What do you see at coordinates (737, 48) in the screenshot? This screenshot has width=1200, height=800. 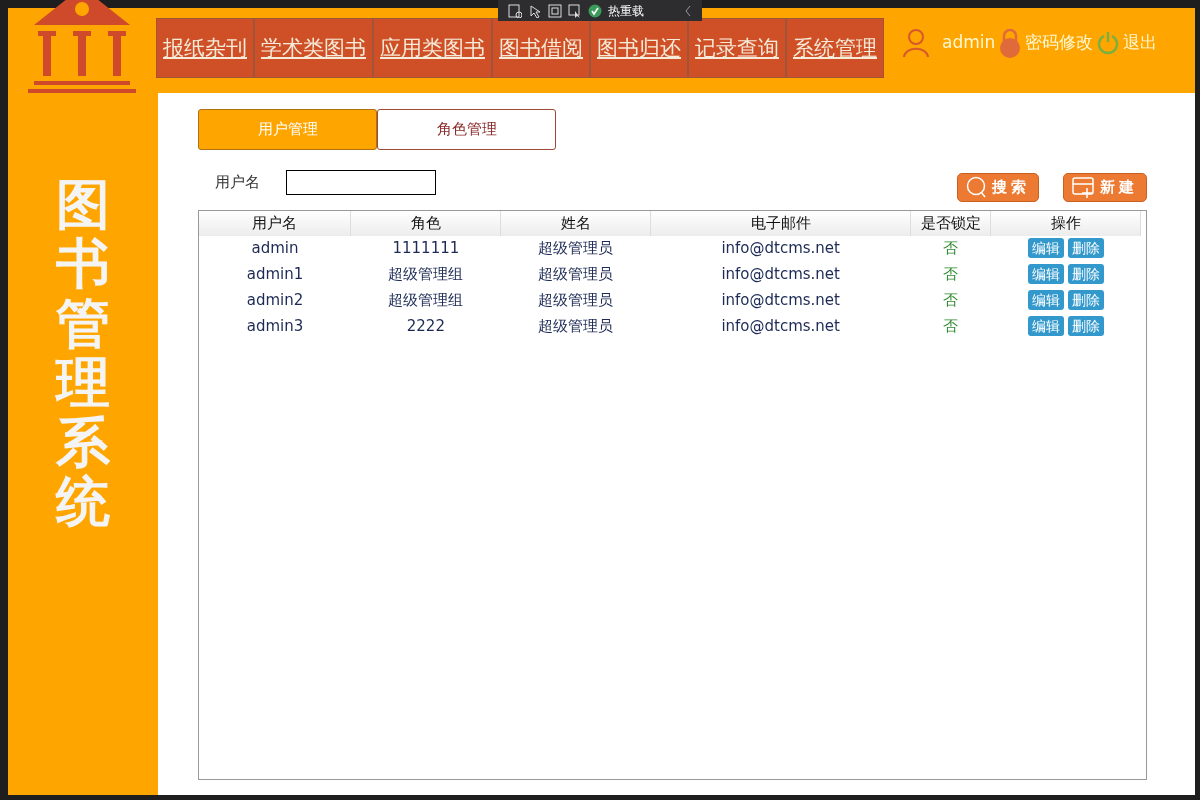 I see `nav-item: 记录查询` at bounding box center [737, 48].